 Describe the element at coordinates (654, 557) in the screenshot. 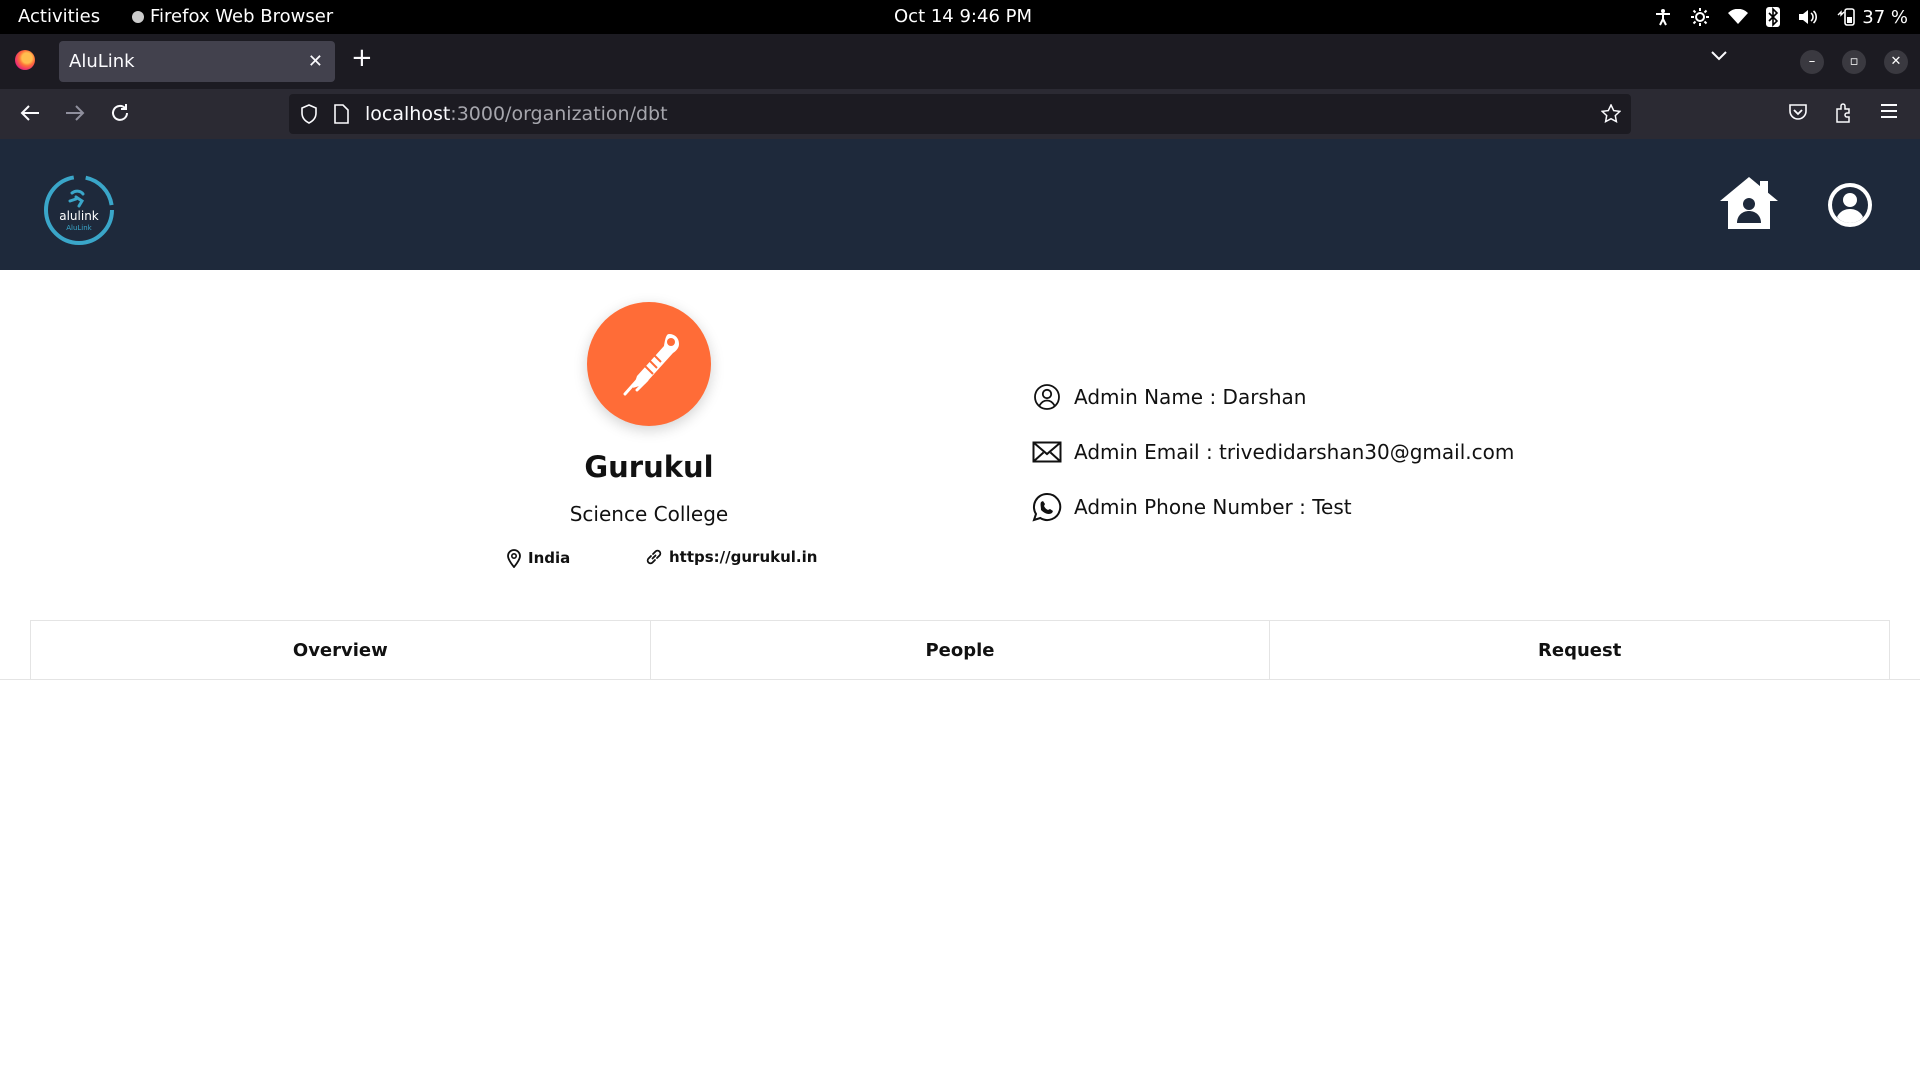

I see `link-icon` at that location.